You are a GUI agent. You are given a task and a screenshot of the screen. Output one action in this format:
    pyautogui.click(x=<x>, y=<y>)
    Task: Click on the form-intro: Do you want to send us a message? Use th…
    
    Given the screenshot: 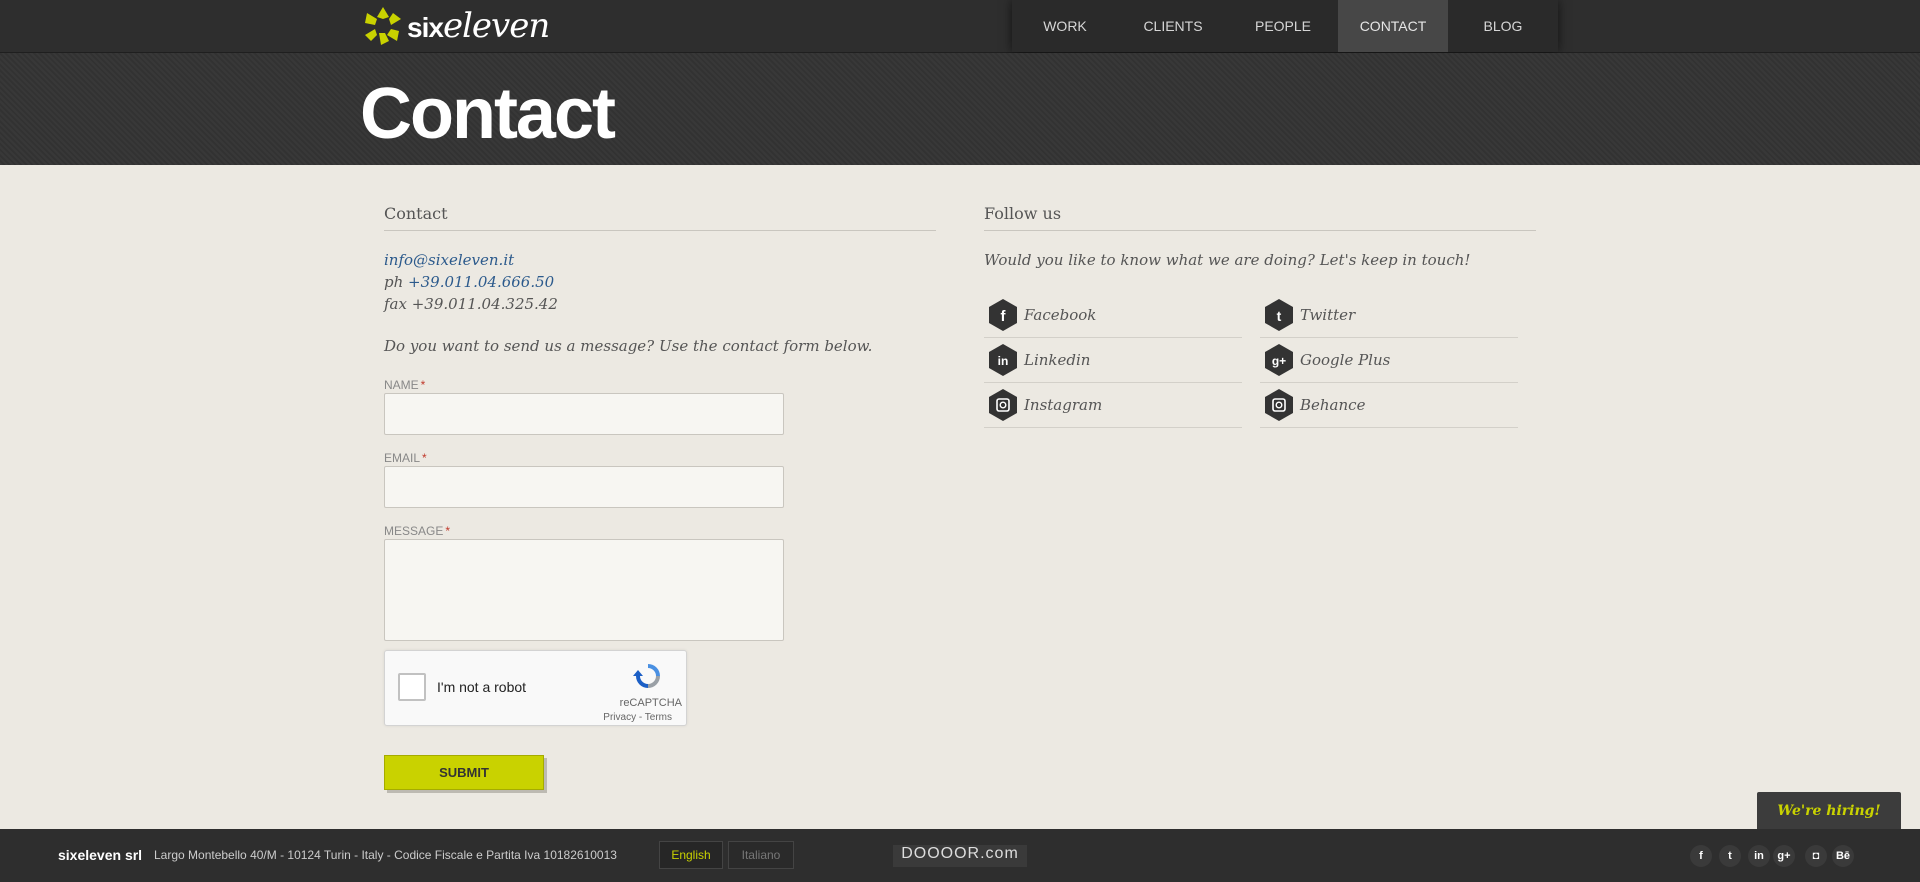 What is the action you would take?
    pyautogui.click(x=628, y=346)
    